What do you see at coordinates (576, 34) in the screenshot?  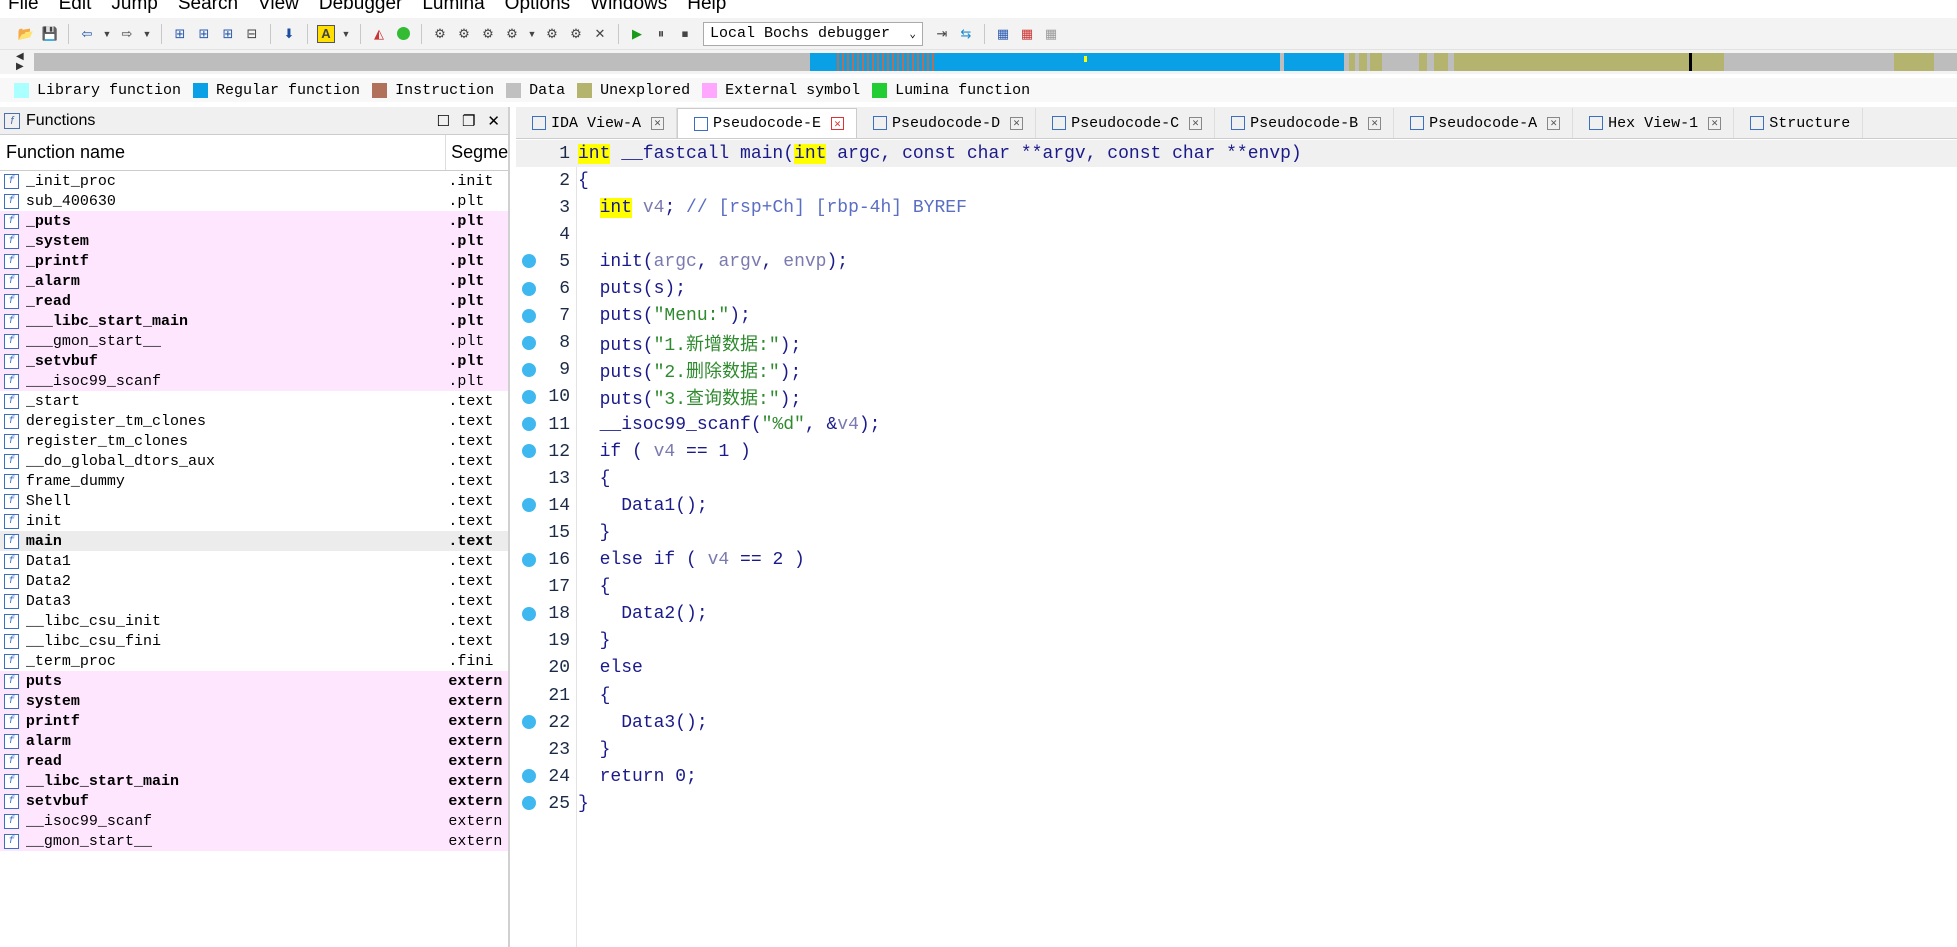 I see `trace-icon: ⚙` at bounding box center [576, 34].